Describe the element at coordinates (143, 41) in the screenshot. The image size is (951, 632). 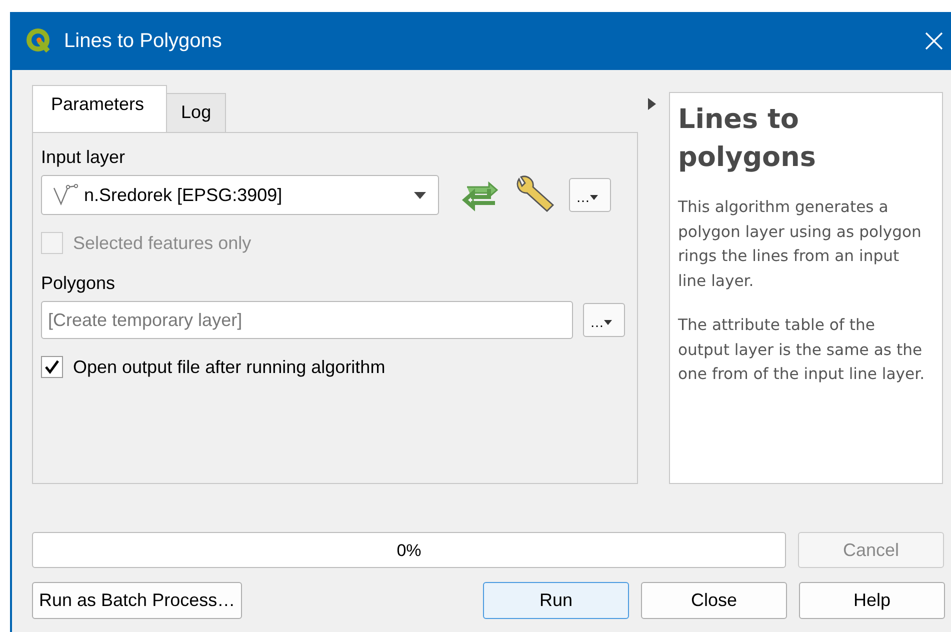
I see `window-title: Lines to Polygons` at that location.